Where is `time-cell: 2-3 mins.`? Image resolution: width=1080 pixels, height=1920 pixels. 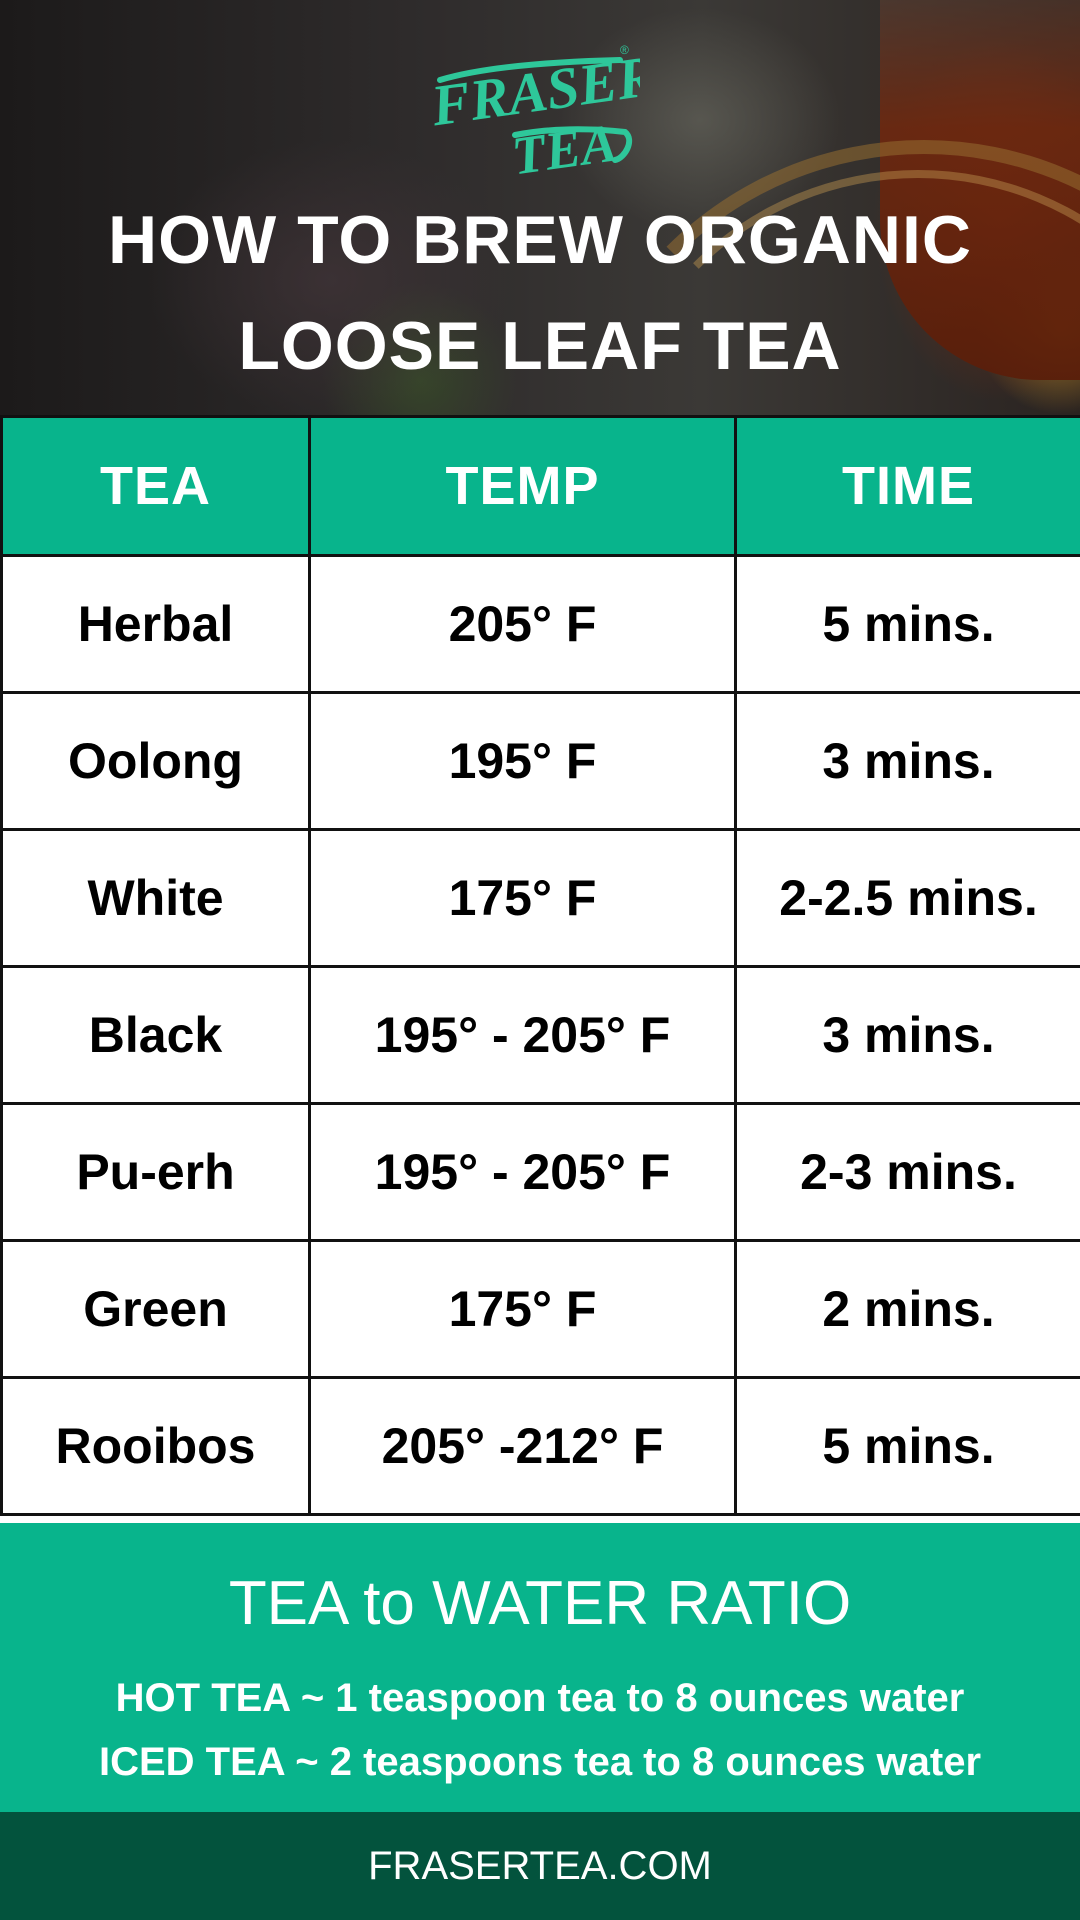 time-cell: 2-3 mins. is located at coordinates (907, 1172).